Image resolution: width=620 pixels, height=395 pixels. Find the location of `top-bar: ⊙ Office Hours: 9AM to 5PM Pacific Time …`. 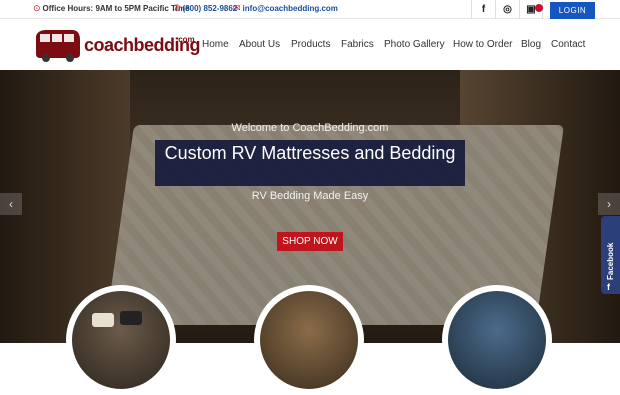

top-bar: ⊙ Office Hours: 9AM to 5PM Pacific Time … is located at coordinates (310, 9).